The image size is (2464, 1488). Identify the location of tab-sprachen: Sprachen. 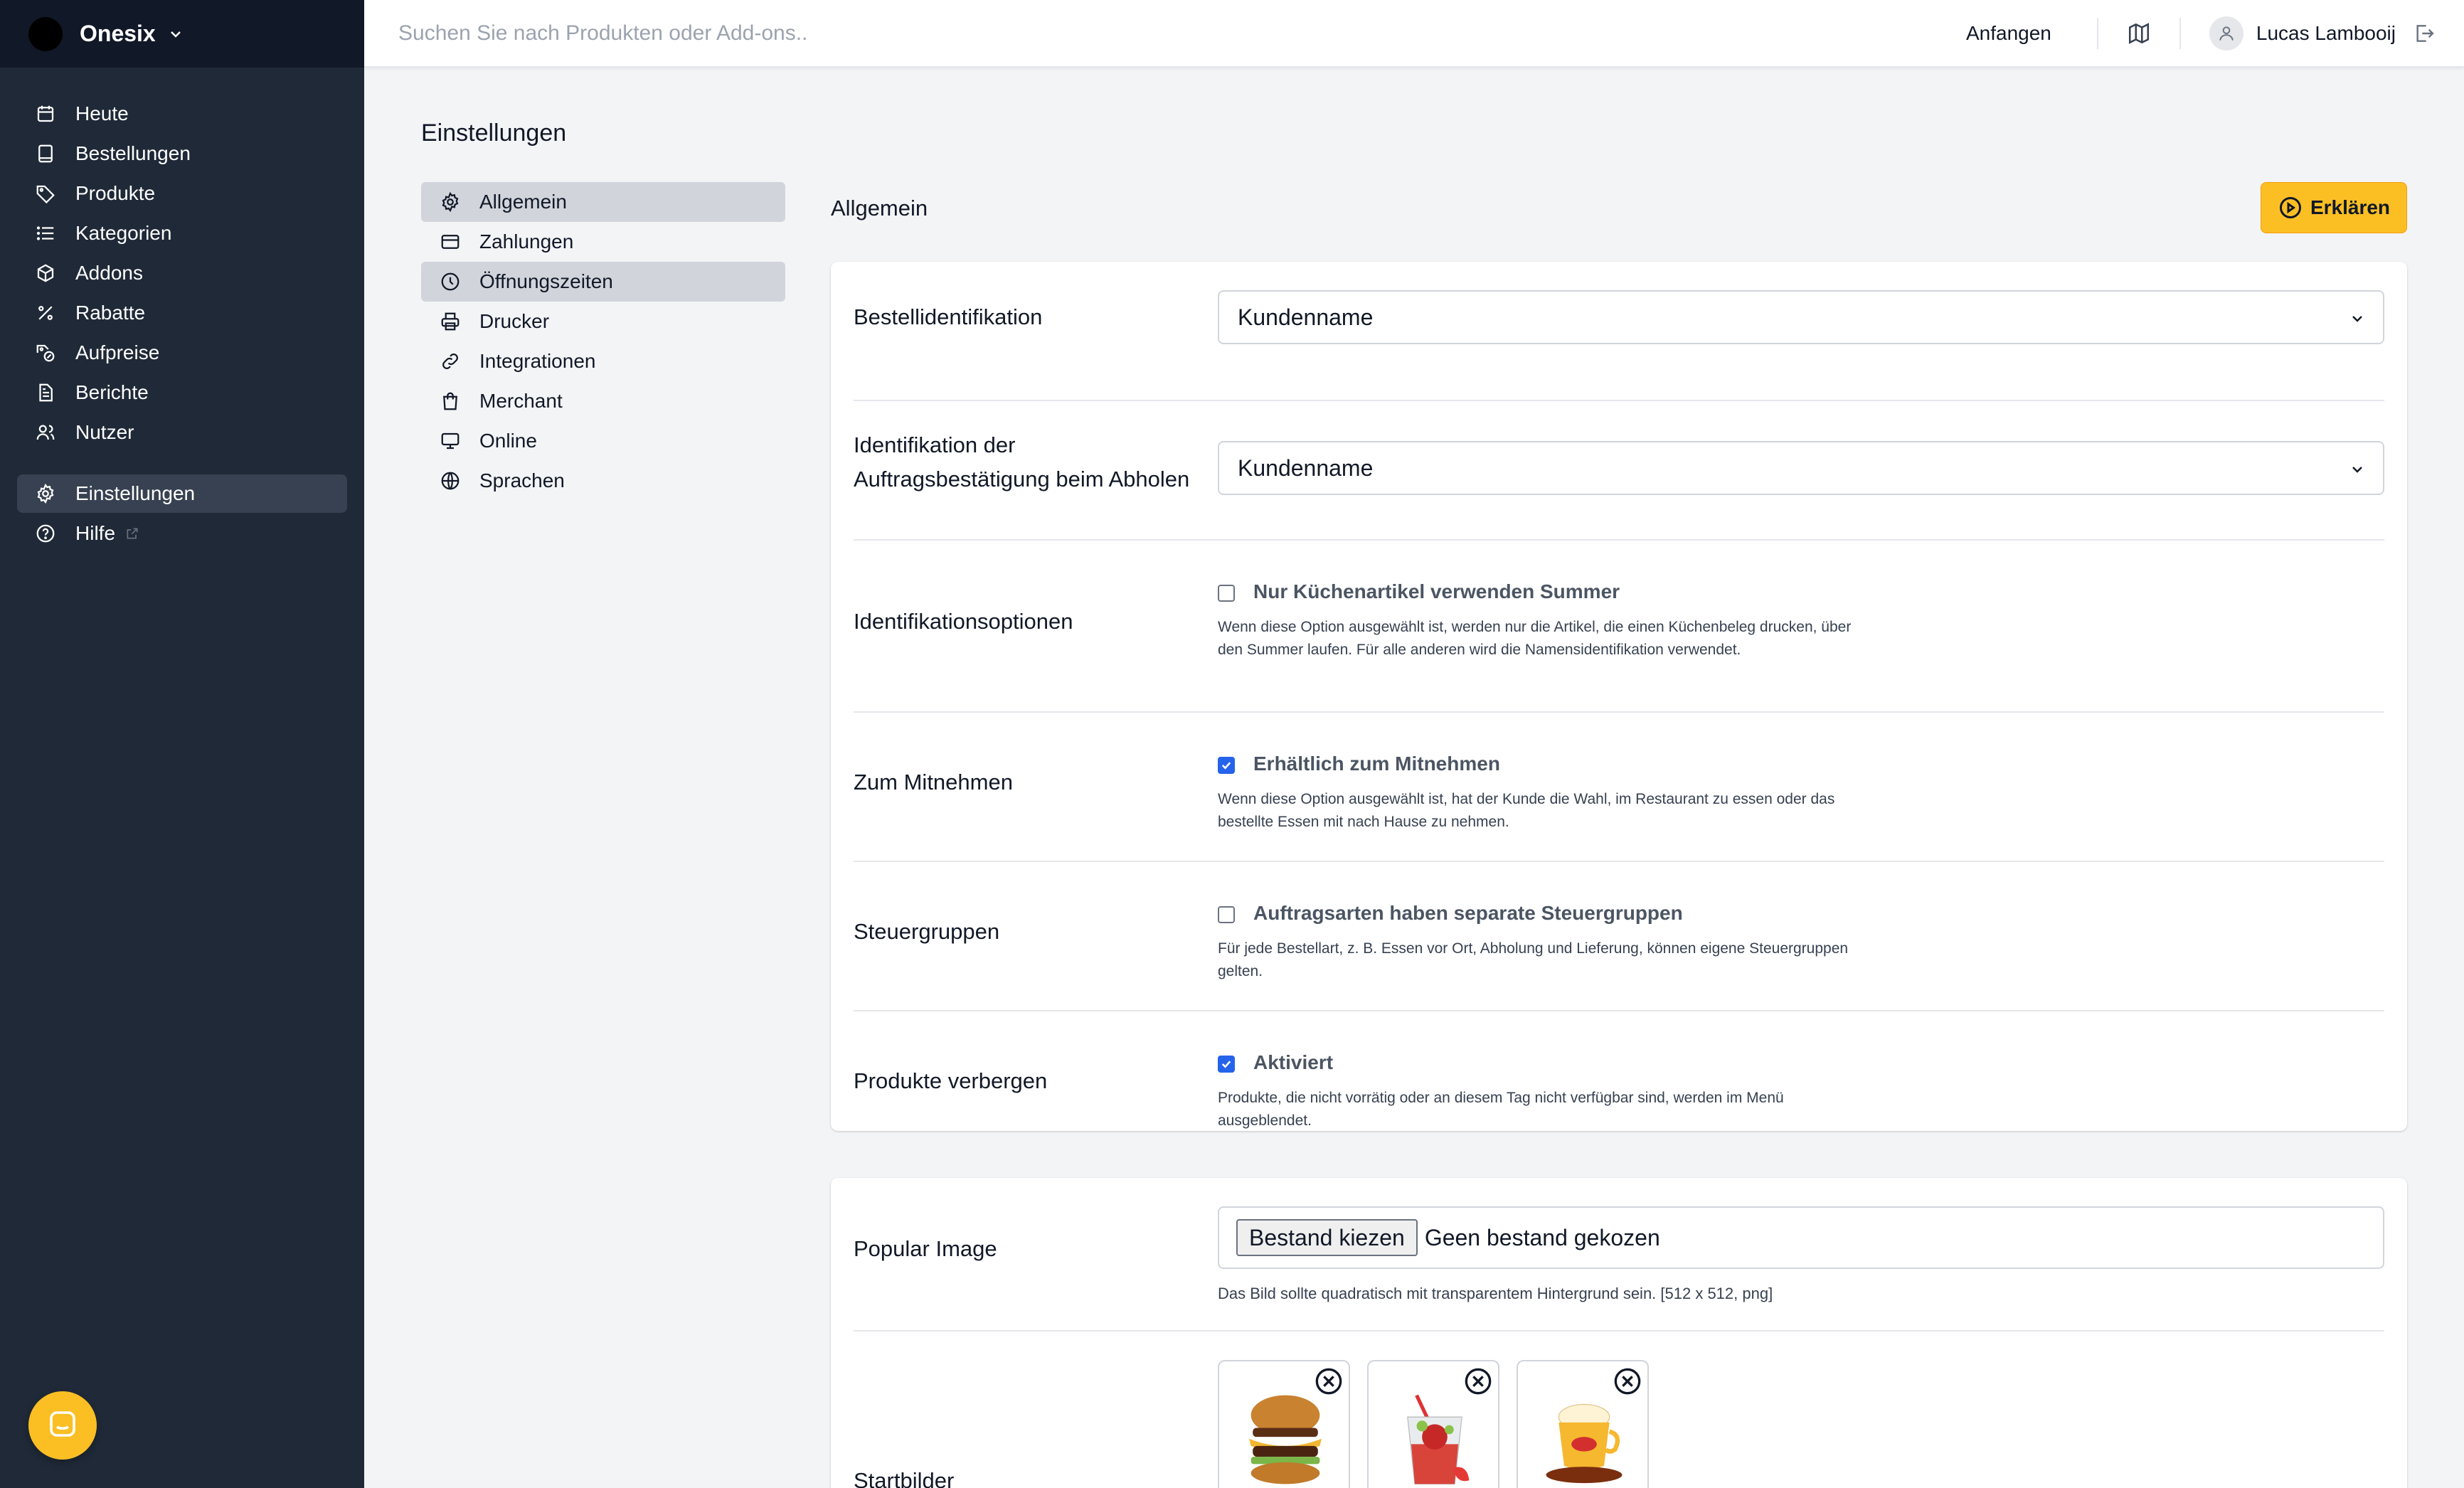
(603, 481).